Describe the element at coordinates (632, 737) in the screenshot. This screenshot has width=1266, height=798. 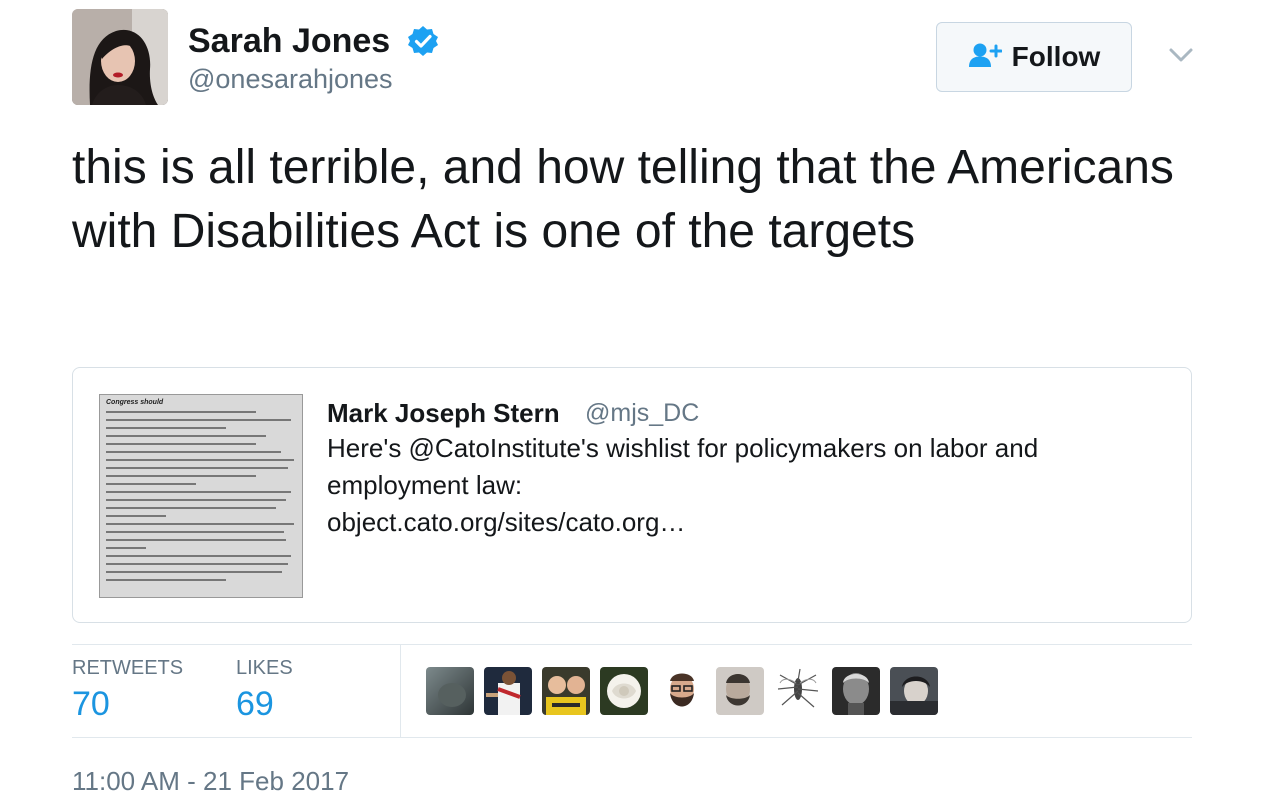
I see `stats-bottom-divider` at that location.